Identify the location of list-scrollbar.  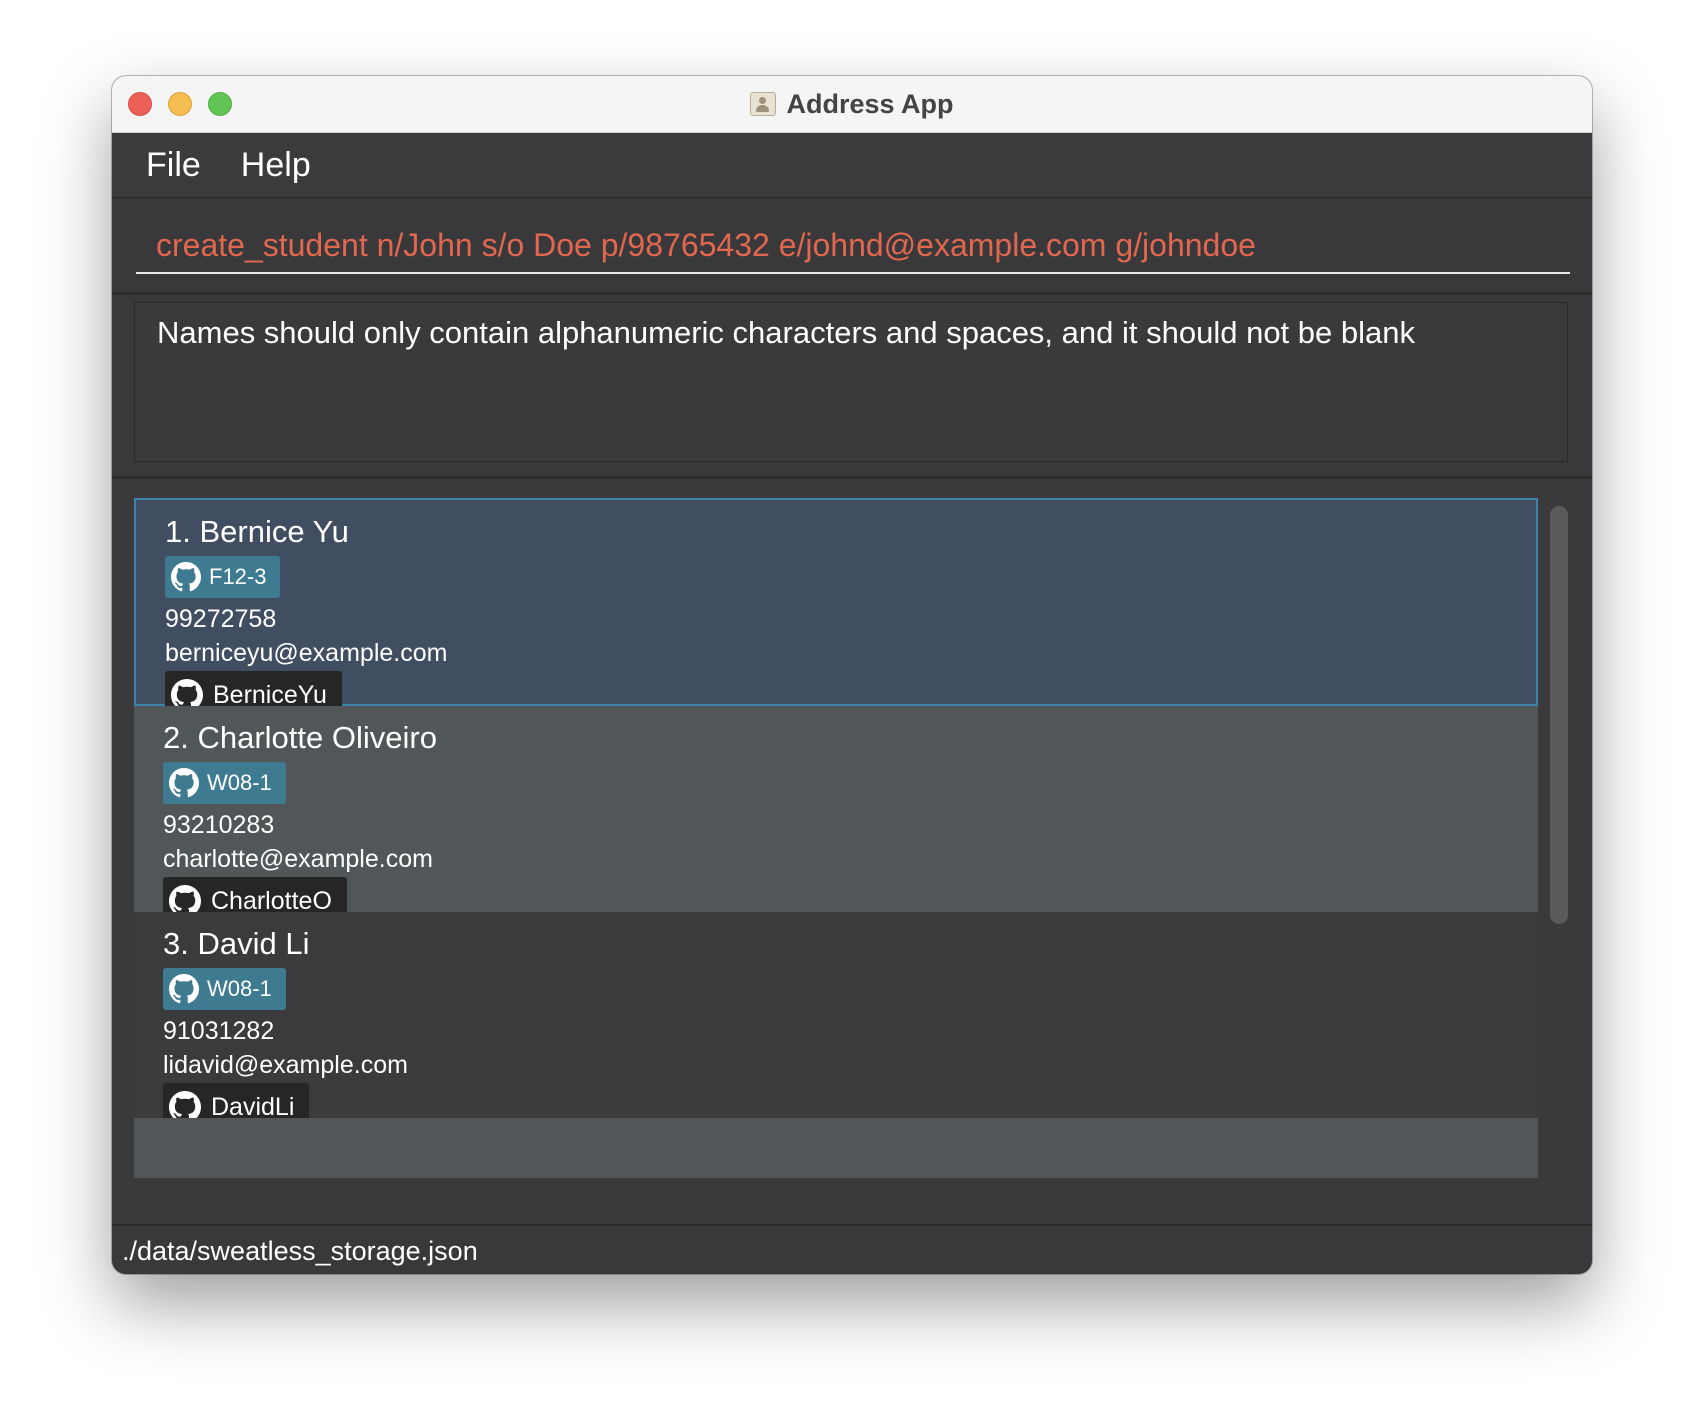
(1559, 843).